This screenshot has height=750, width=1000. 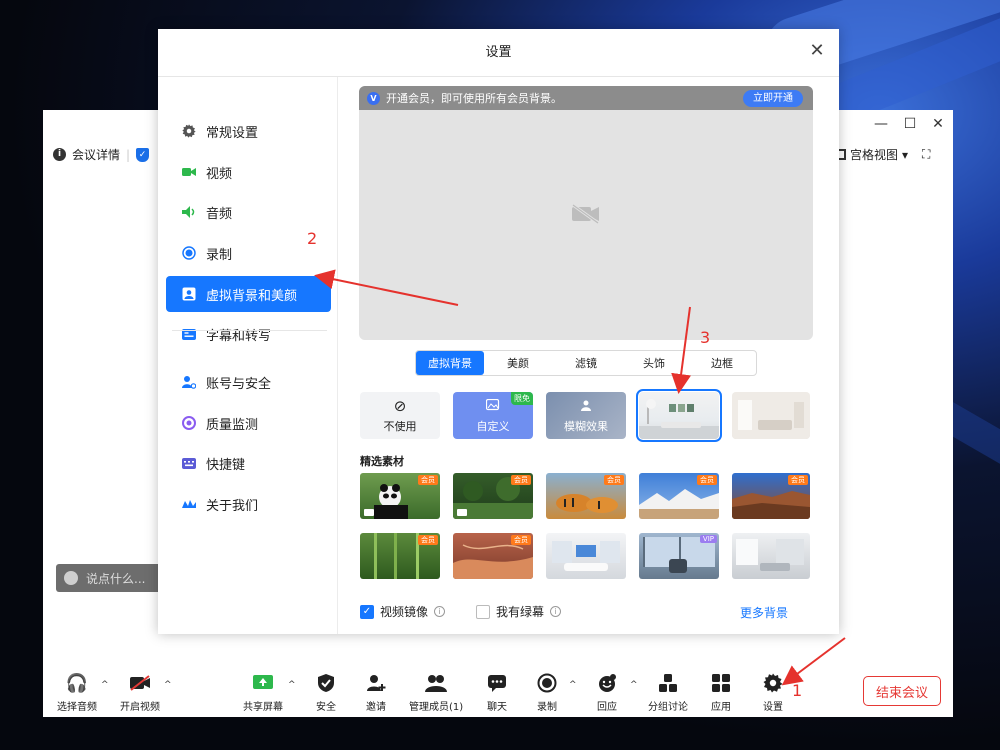 I want to click on dialog-title: 设置, so click(x=498, y=53).